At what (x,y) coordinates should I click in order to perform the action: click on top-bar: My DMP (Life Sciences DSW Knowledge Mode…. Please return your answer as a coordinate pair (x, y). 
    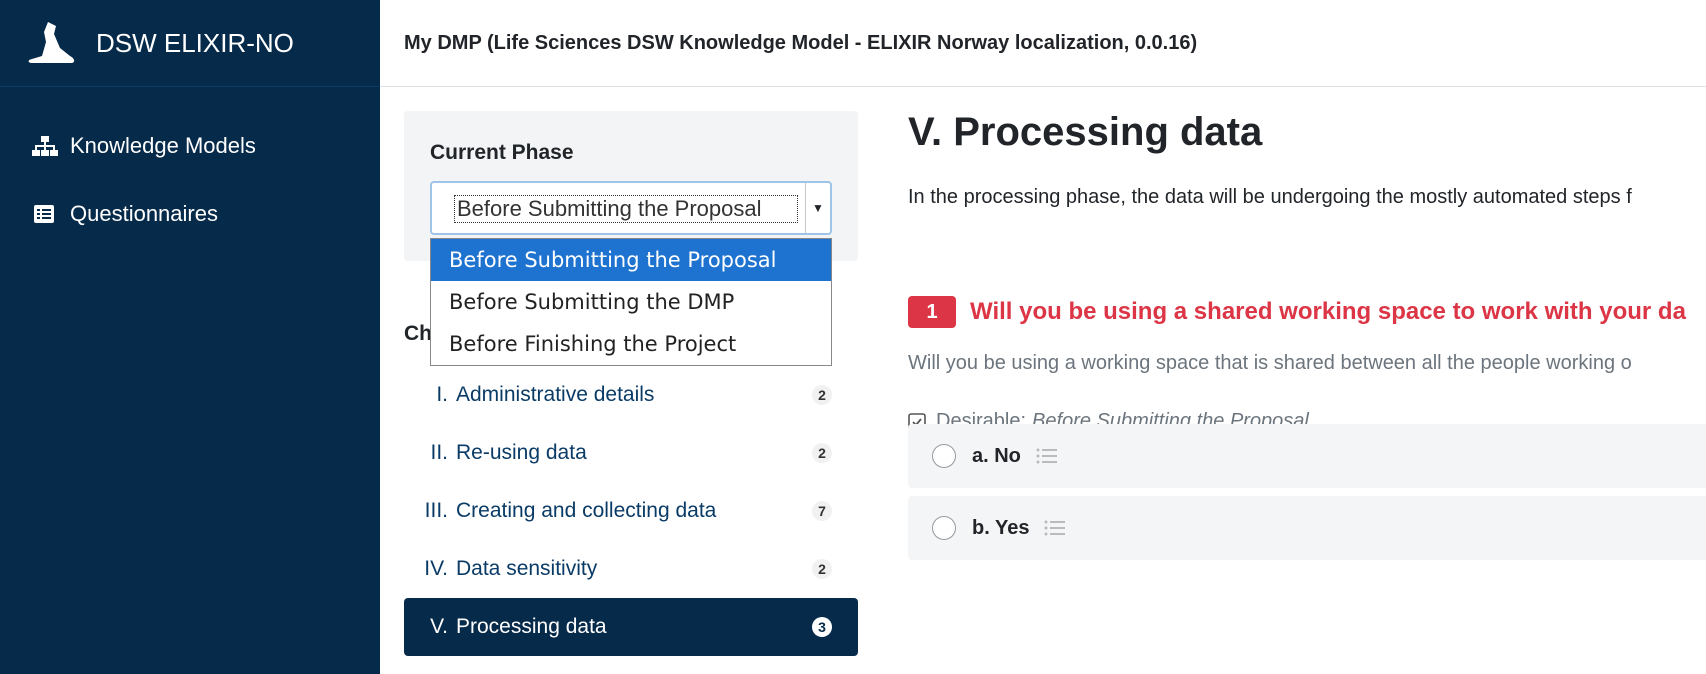
    Looking at the image, I should click on (1043, 43).